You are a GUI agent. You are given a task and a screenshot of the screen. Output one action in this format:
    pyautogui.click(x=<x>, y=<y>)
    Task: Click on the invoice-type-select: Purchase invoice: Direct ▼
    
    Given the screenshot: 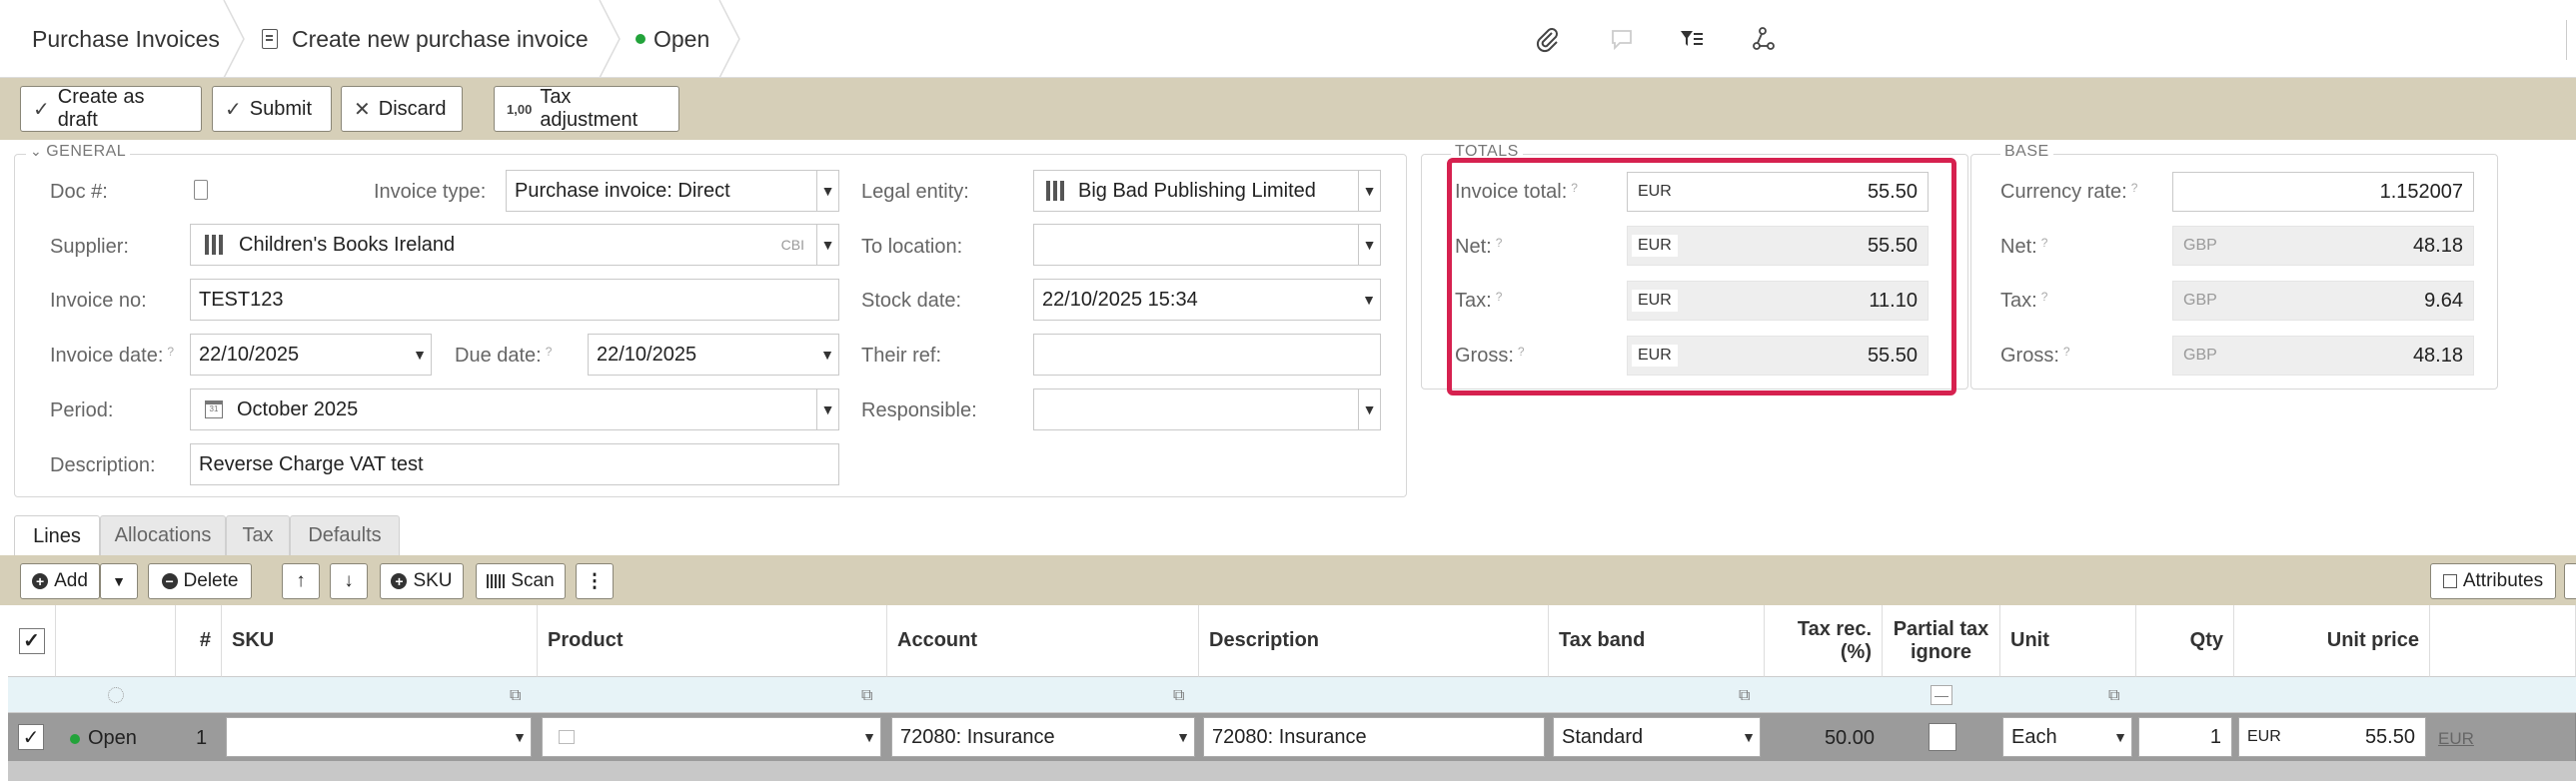 What is the action you would take?
    pyautogui.click(x=672, y=191)
    